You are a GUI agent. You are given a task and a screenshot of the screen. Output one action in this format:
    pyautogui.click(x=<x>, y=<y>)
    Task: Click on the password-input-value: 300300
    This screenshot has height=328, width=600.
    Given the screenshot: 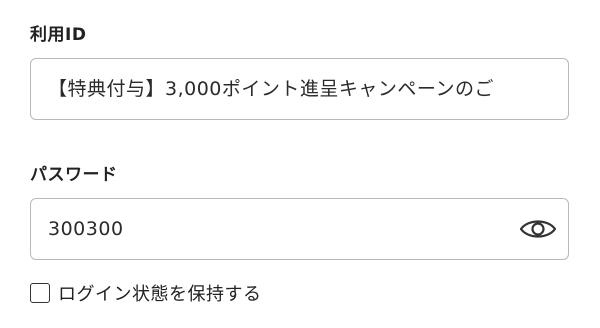 What is the action you would take?
    pyautogui.click(x=86, y=229)
    